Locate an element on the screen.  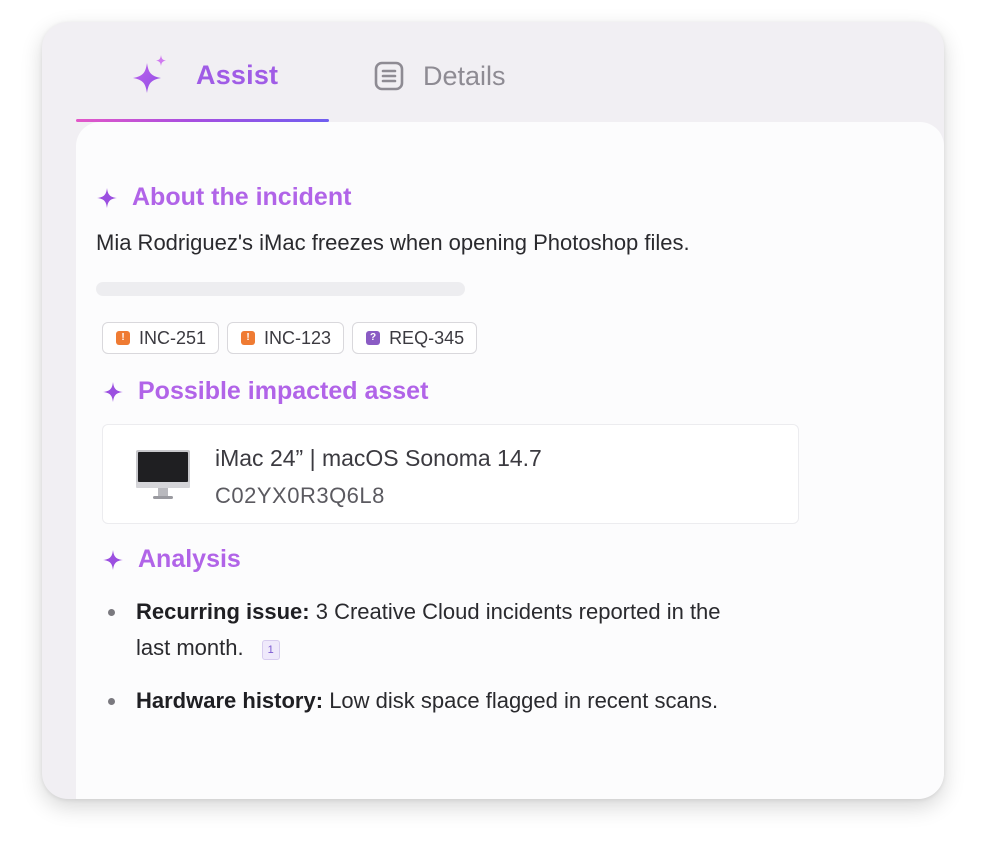
section-header-about: About the incident is located at coordinates (223, 197).